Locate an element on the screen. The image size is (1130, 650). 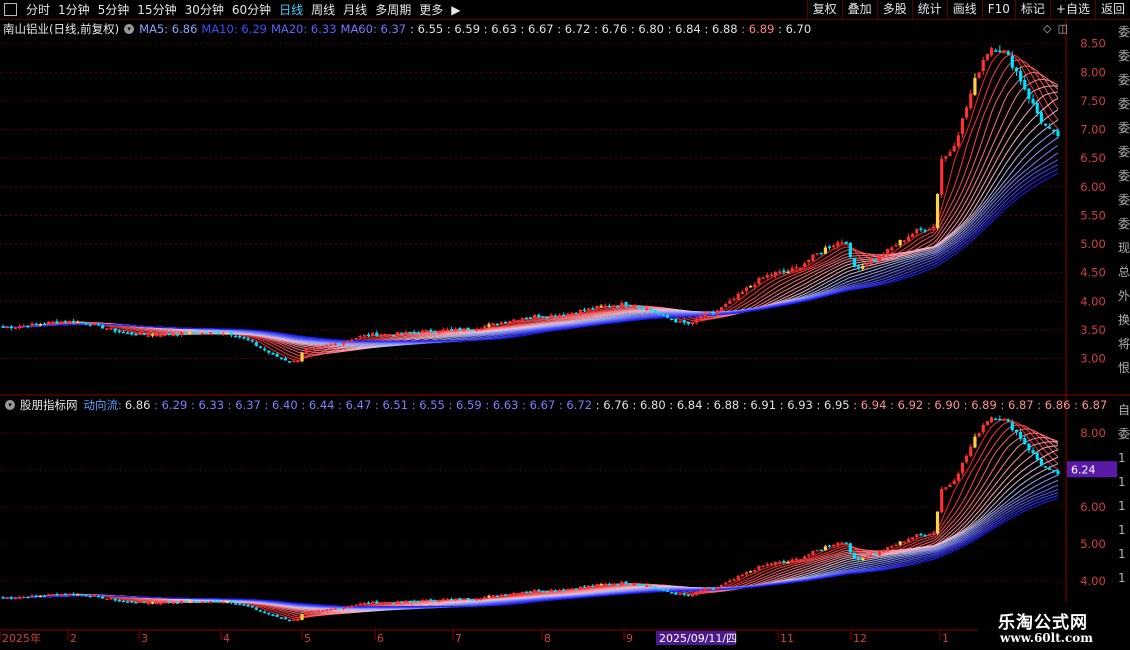
period-tab: 分时 is located at coordinates (38, 9).